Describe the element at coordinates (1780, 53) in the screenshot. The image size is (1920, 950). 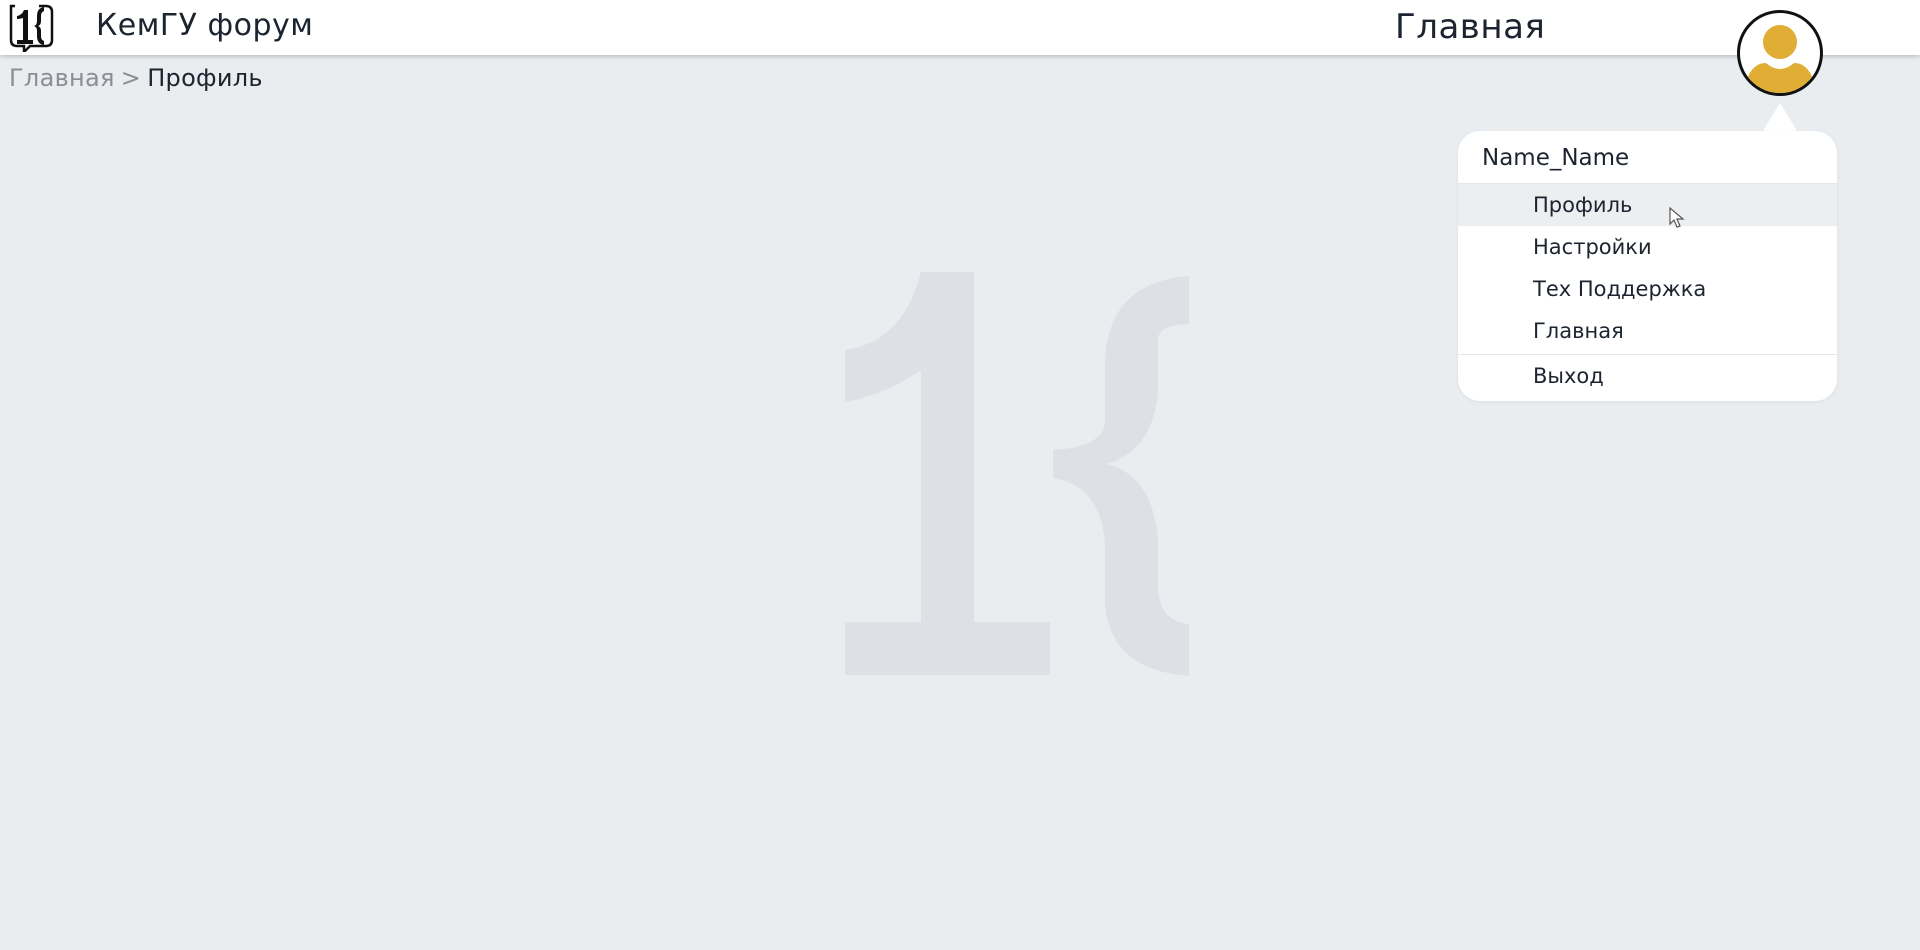
I see `user-avatar-icon` at that location.